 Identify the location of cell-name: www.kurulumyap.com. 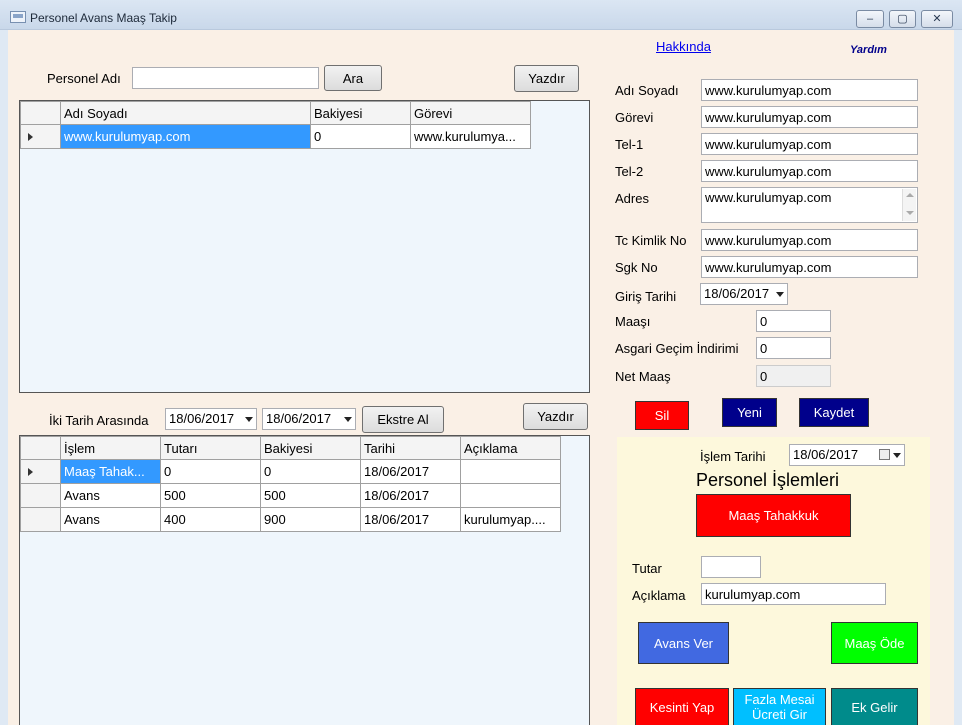
(185, 136).